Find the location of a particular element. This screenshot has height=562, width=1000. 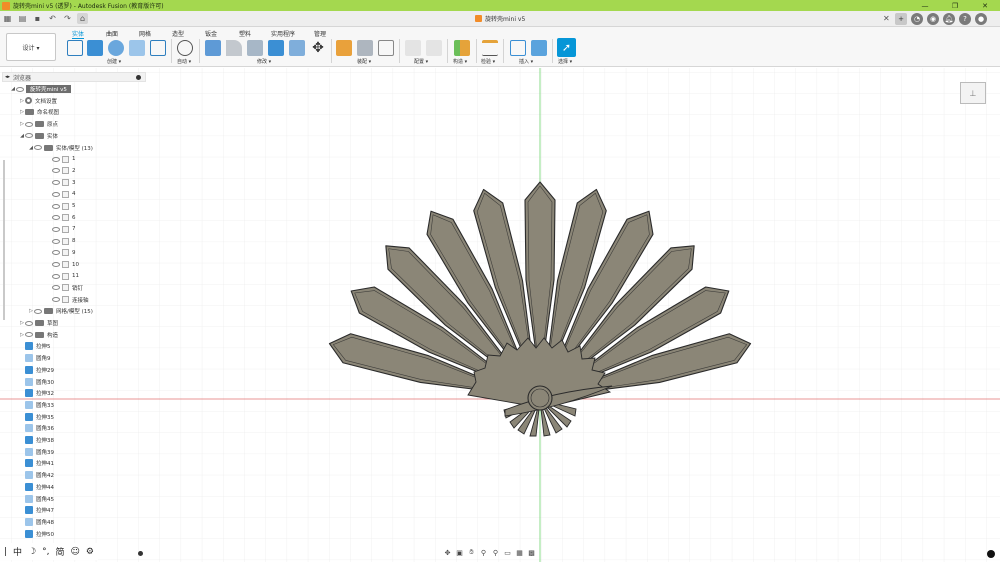

browser-row: ▷ 草图 is located at coordinates (38, 323).